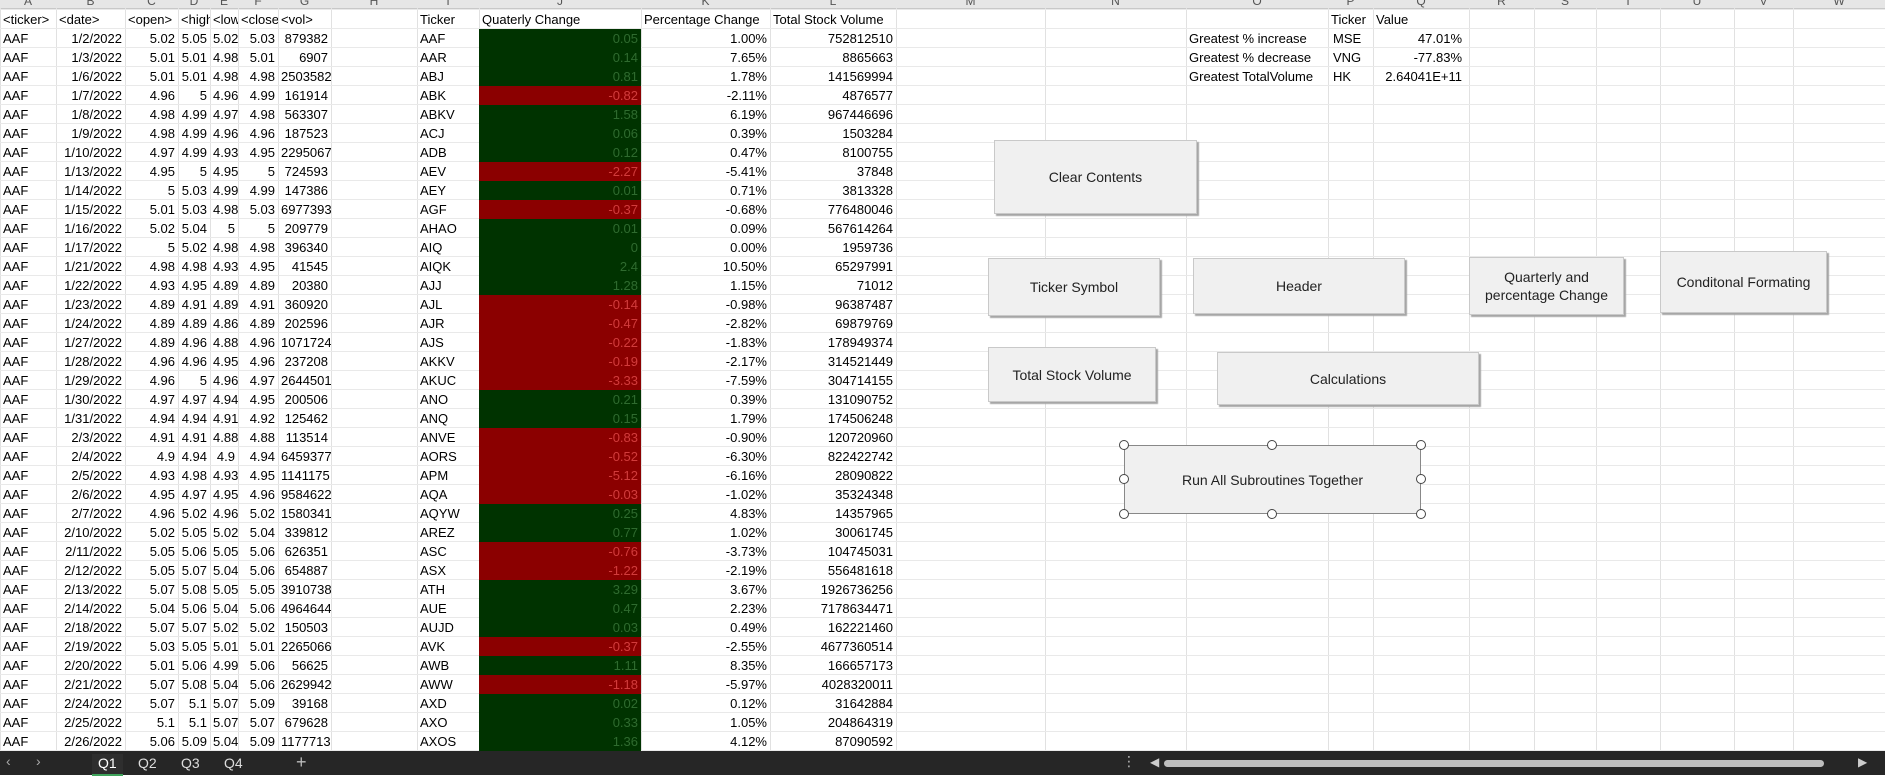 The height and width of the screenshot is (776, 1885). Describe the element at coordinates (833, 437) in the screenshot. I see `summary-volume: 120720960` at that location.